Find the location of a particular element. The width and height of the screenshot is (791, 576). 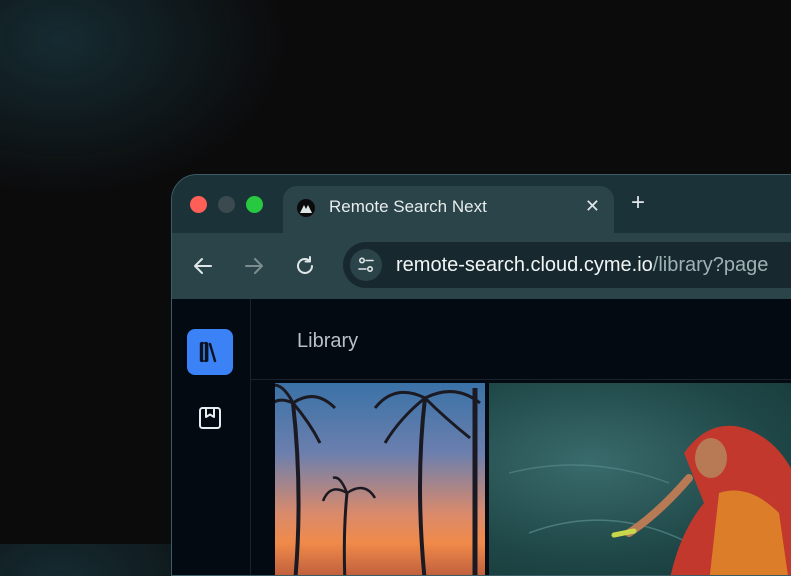

library-thumbnail-river is located at coordinates (640, 479).